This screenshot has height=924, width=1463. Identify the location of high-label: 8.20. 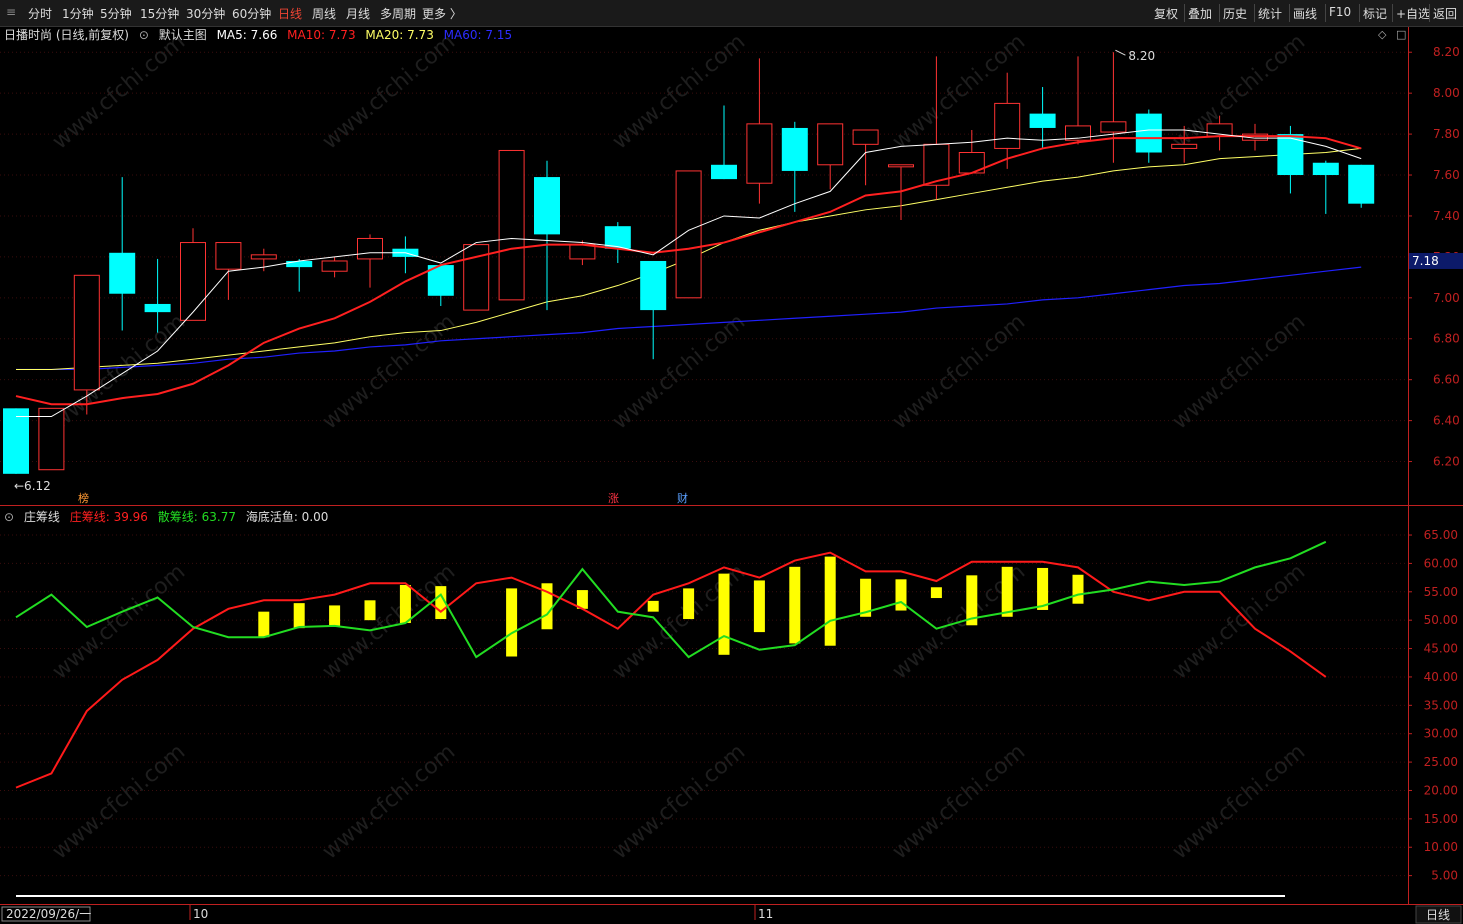
(1141, 56).